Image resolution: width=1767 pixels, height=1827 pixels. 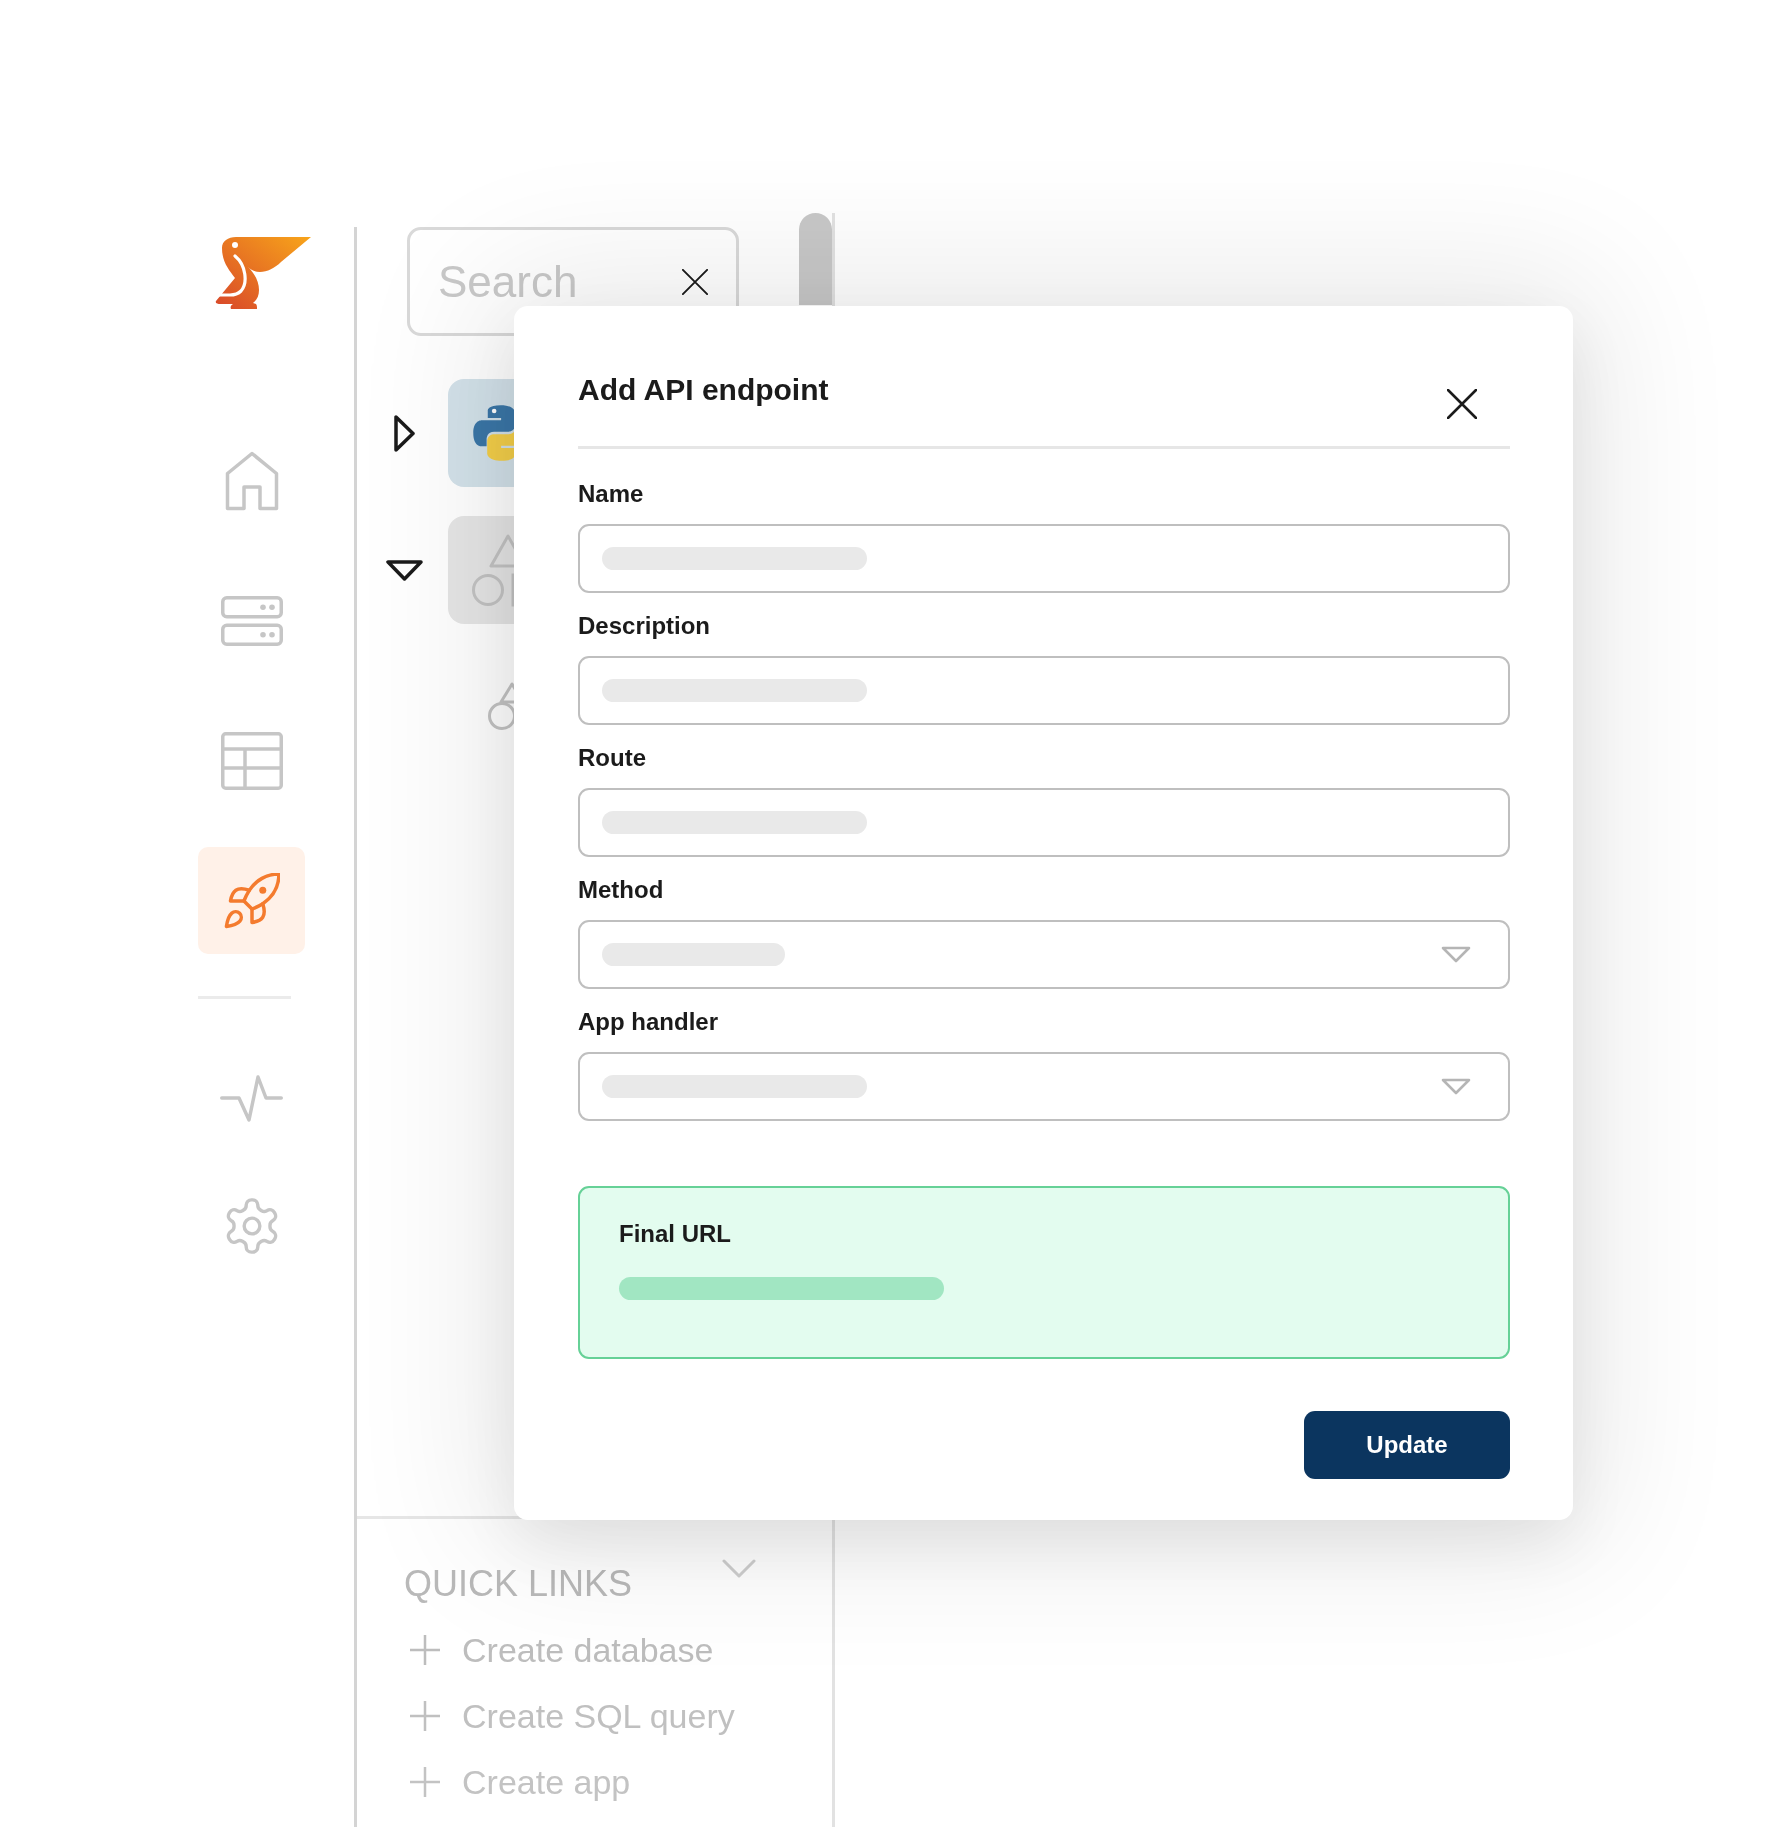 I want to click on pulse-icon, so click(x=251, y=1098).